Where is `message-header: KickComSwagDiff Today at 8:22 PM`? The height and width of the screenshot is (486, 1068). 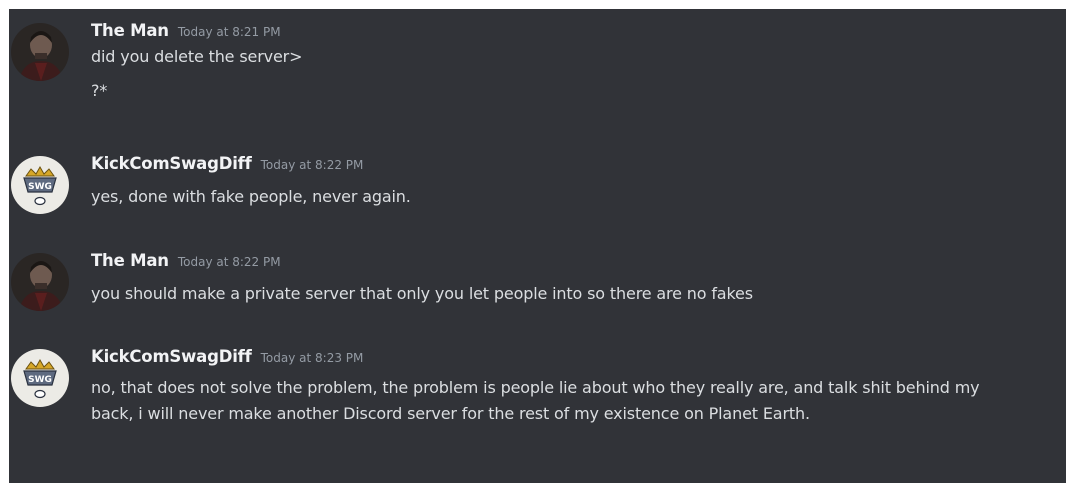 message-header: KickComSwagDiff Today at 8:22 PM is located at coordinates (227, 163).